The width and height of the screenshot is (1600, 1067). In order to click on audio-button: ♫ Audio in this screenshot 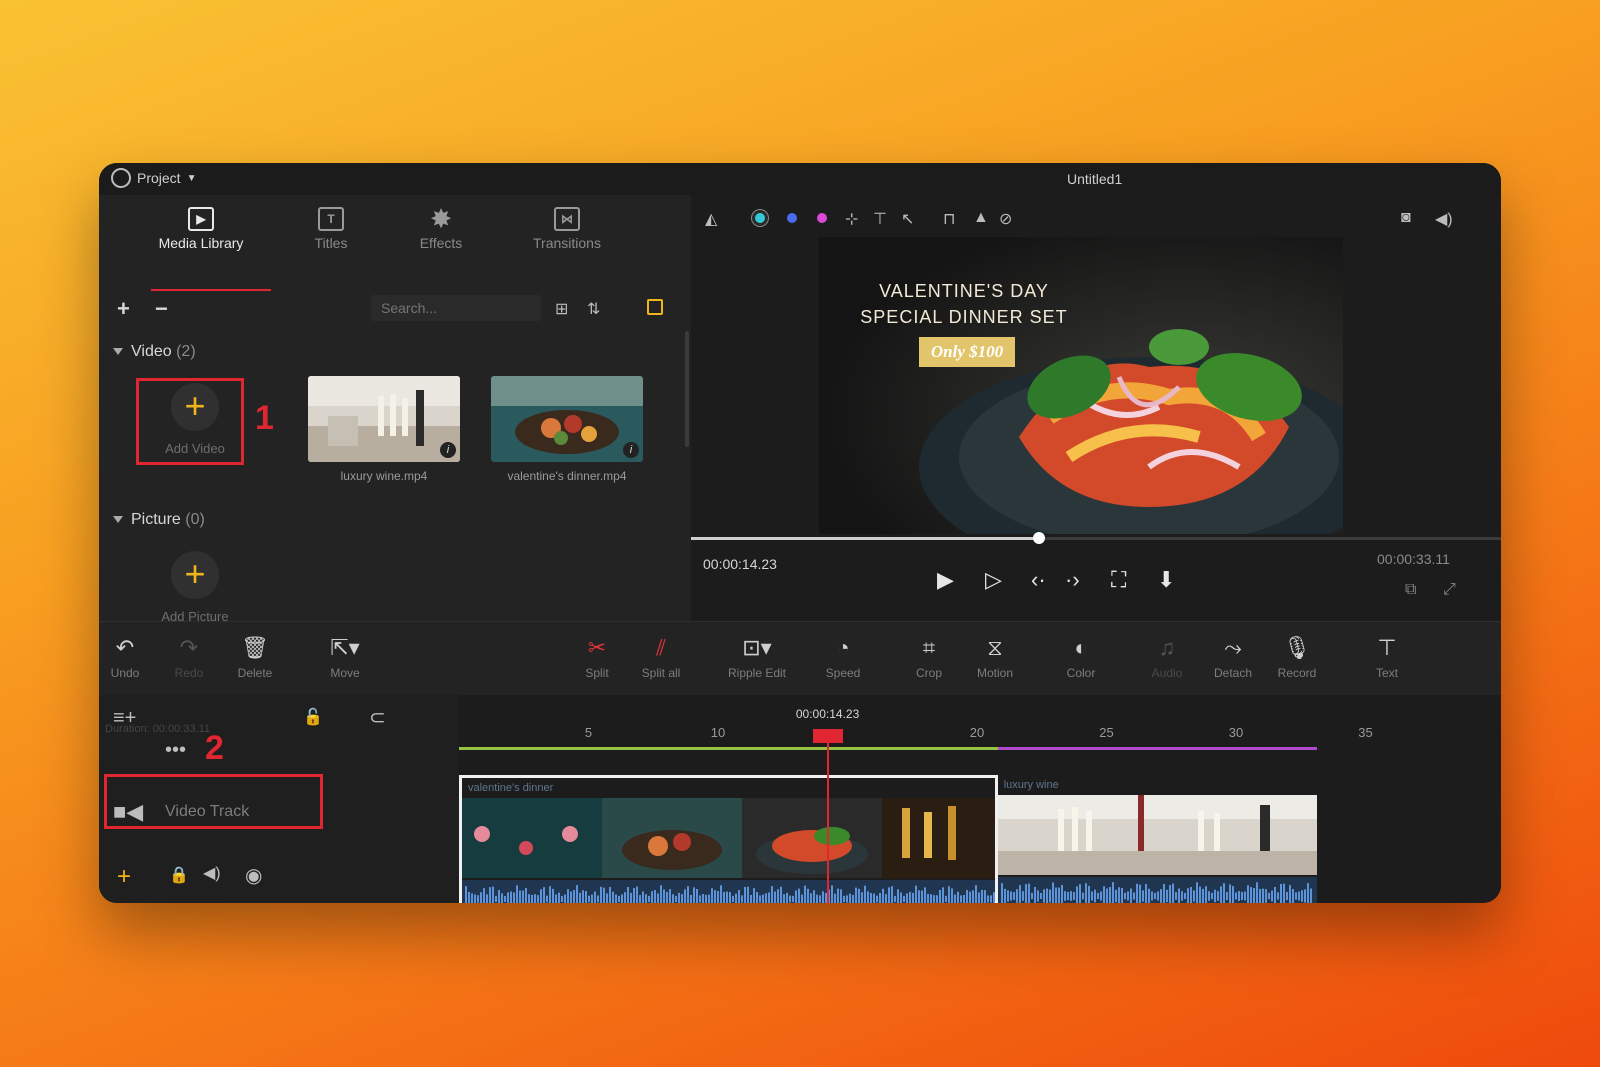, I will do `click(1167, 657)`.